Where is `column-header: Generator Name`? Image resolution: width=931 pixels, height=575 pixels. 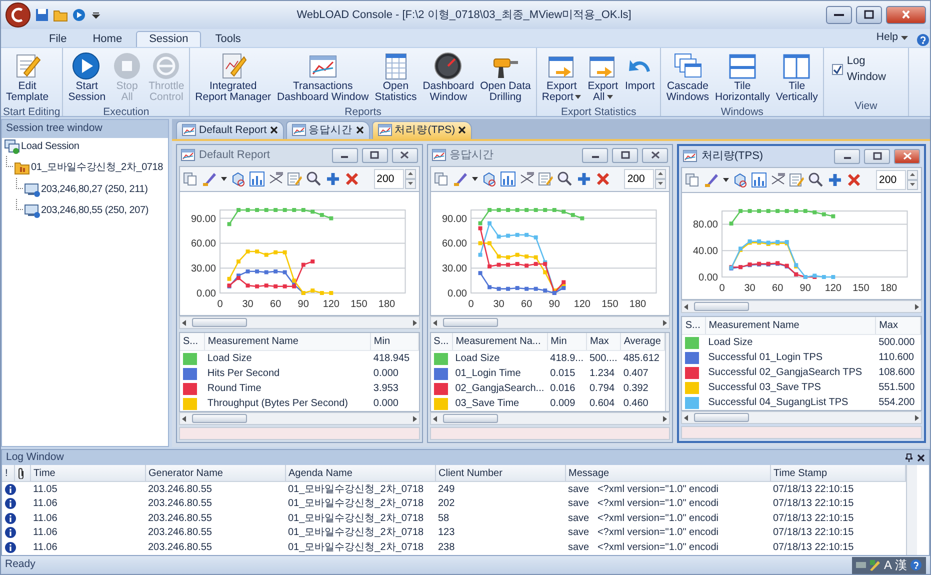 column-header: Generator Name is located at coordinates (215, 473).